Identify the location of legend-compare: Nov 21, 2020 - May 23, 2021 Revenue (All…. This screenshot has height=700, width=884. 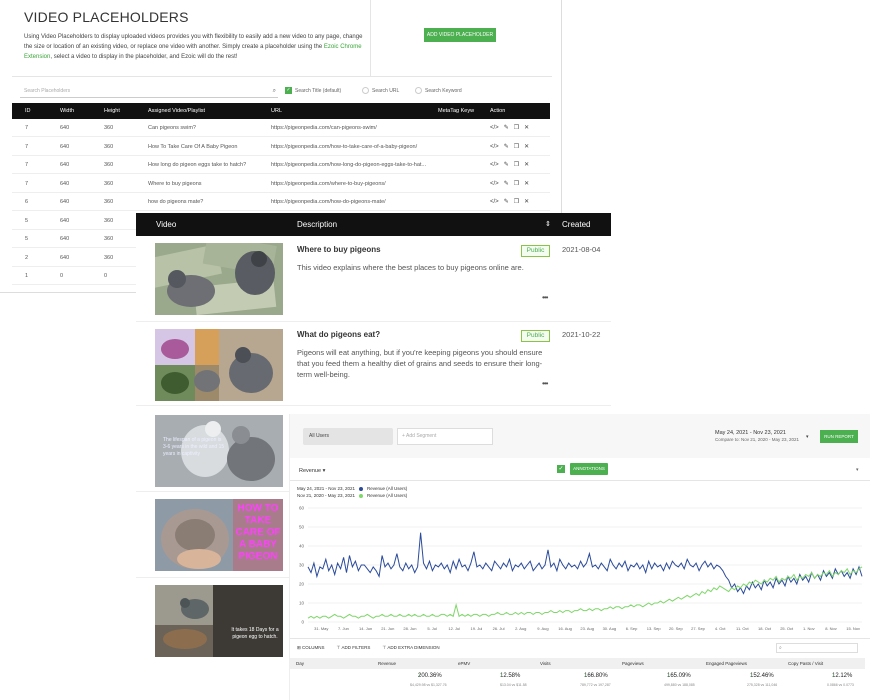
(352, 495).